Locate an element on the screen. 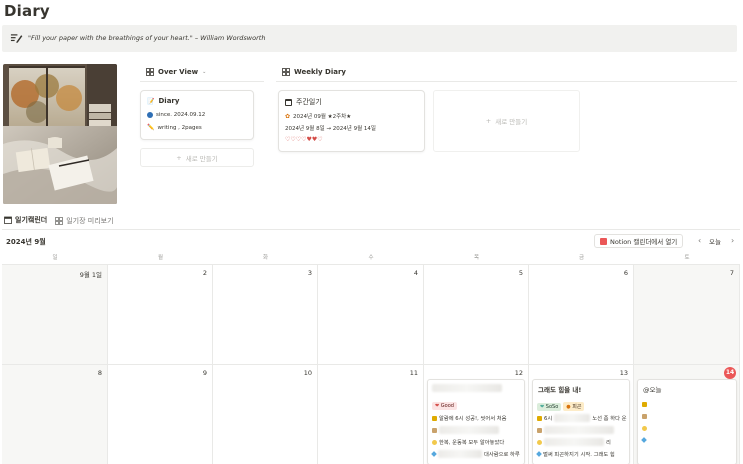  calendar-day-cell: 2 is located at coordinates (160, 315).